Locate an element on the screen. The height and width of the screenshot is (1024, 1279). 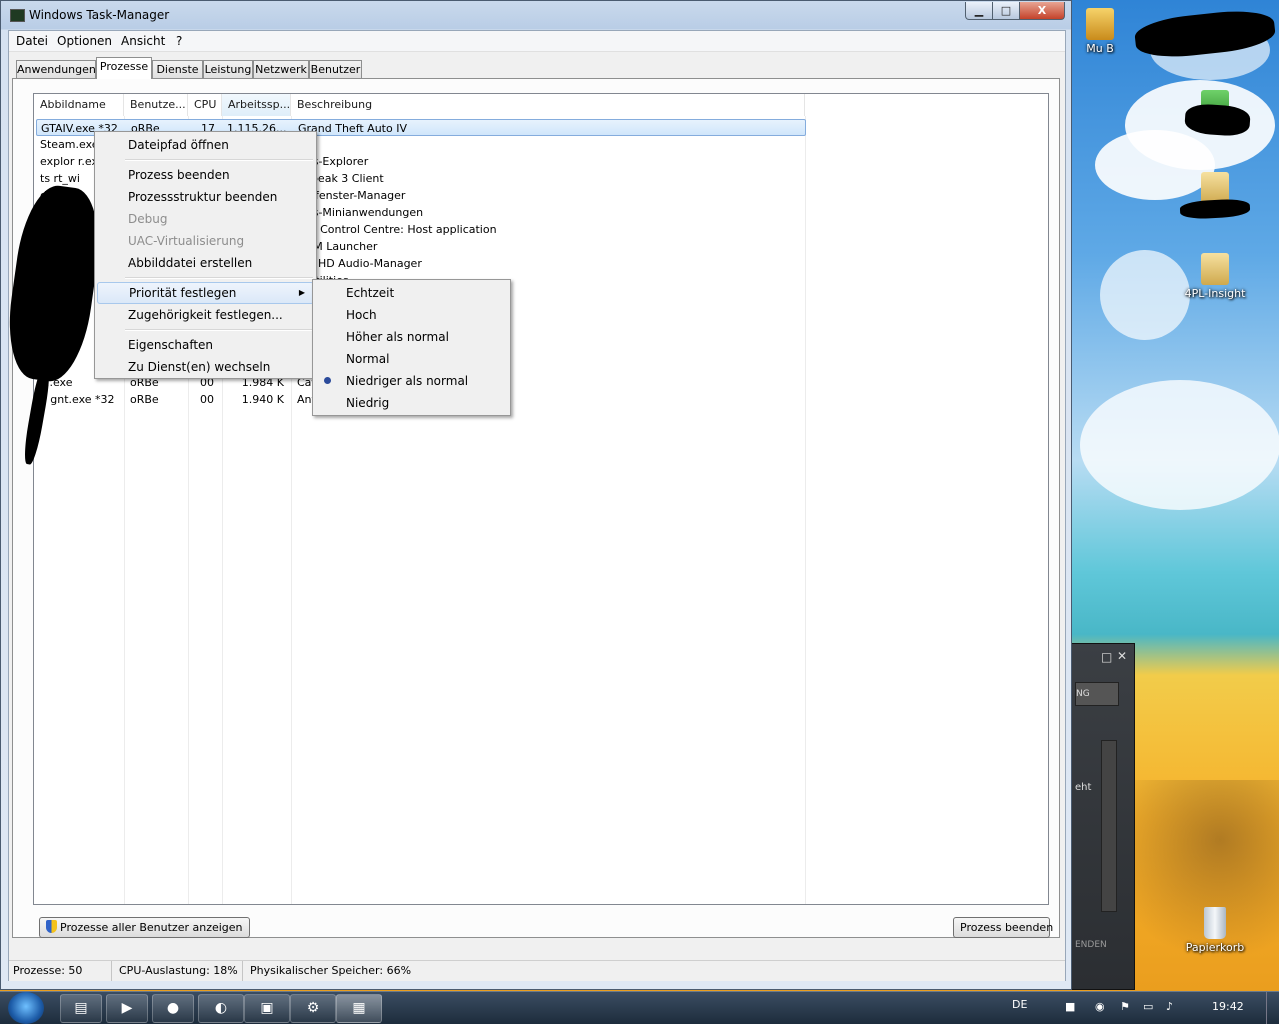
cell-image-name: ts rt_wi is located at coordinates (60, 178).